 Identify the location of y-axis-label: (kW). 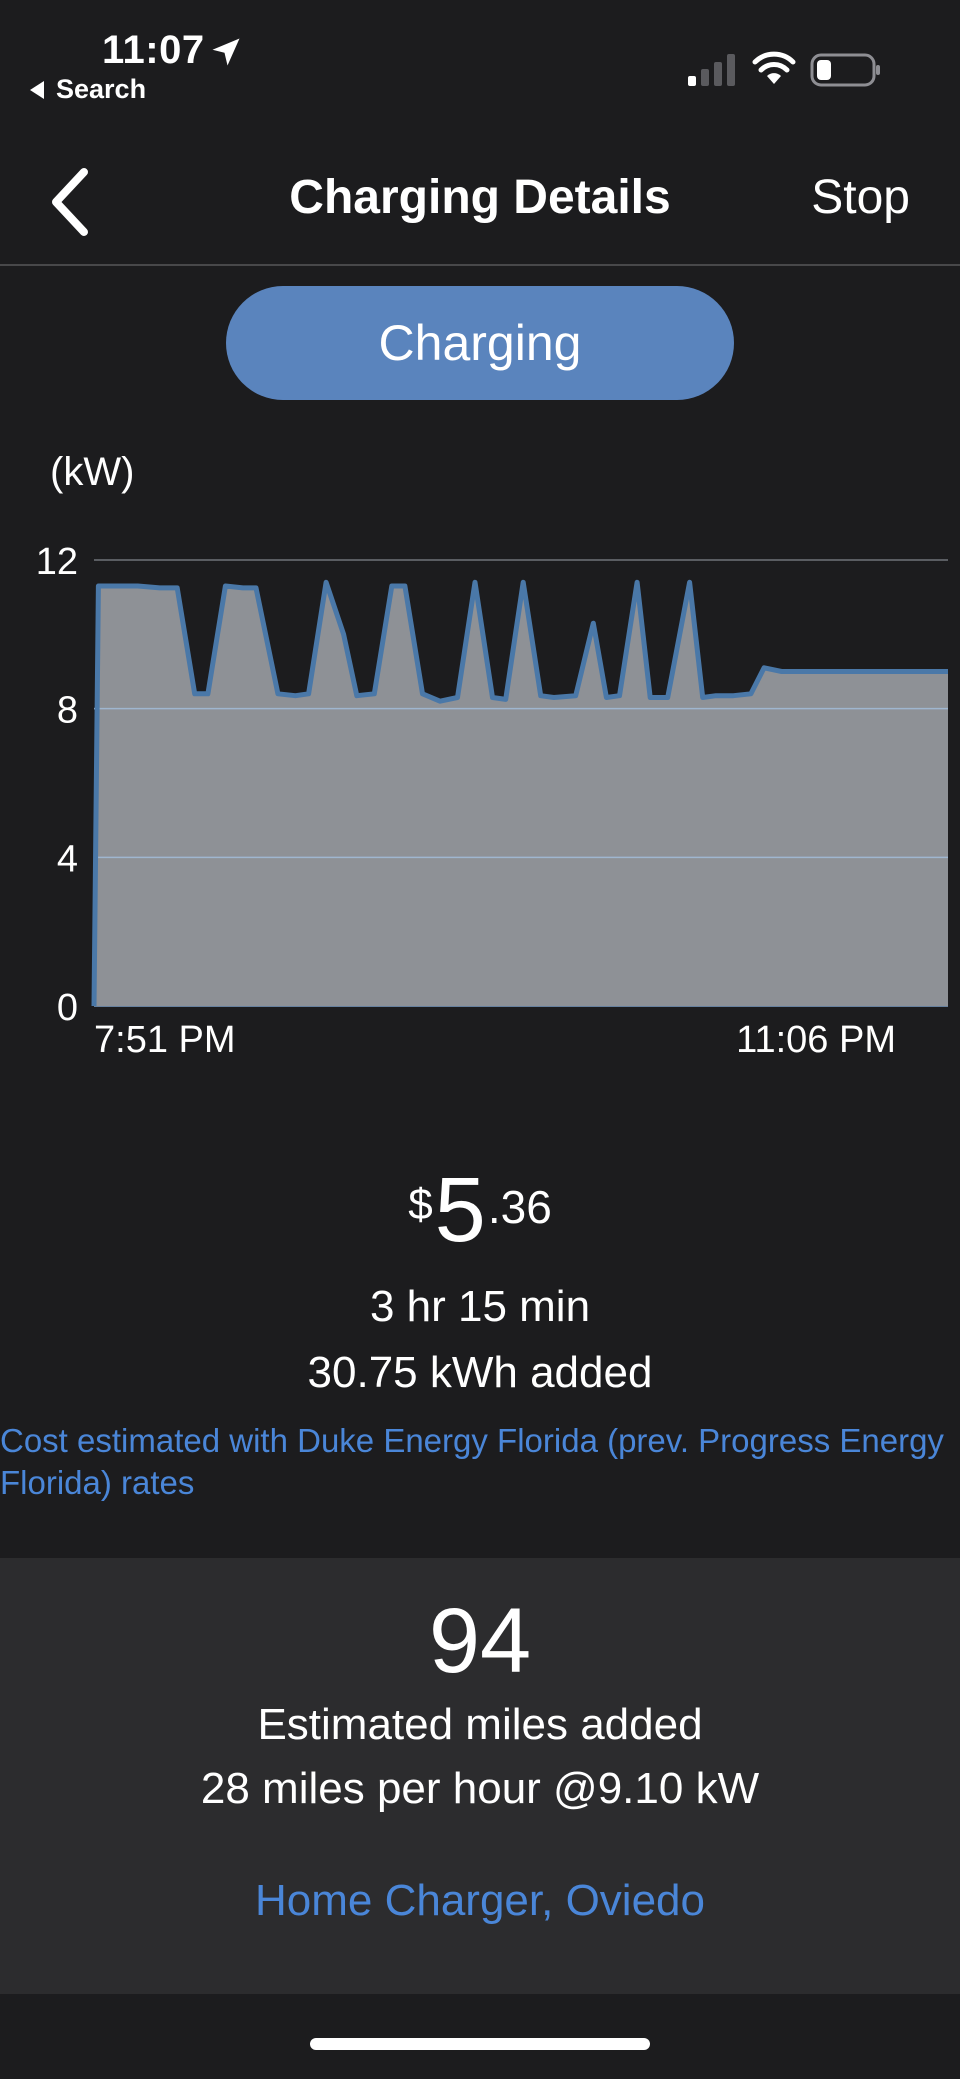
(92, 472).